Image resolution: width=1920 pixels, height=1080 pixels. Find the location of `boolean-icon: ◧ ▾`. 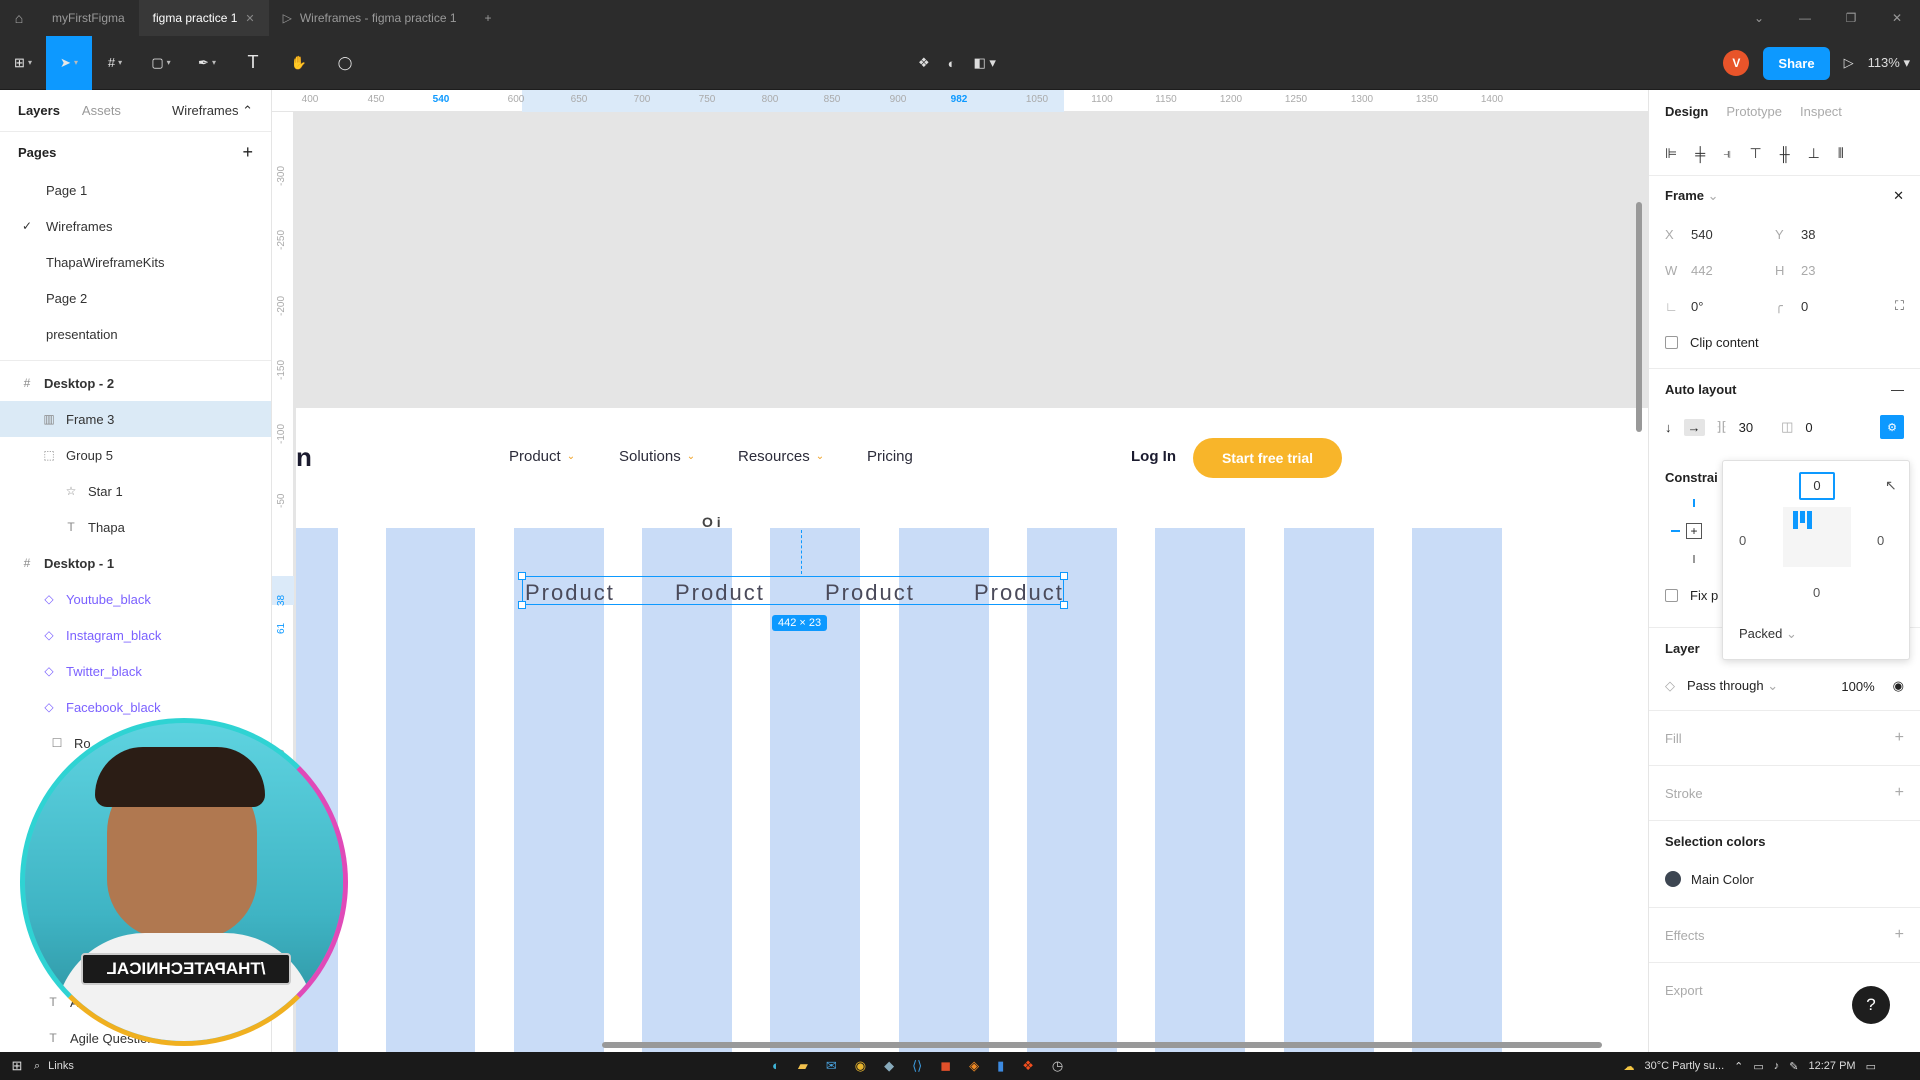

boolean-icon: ◧ ▾ is located at coordinates (985, 63).